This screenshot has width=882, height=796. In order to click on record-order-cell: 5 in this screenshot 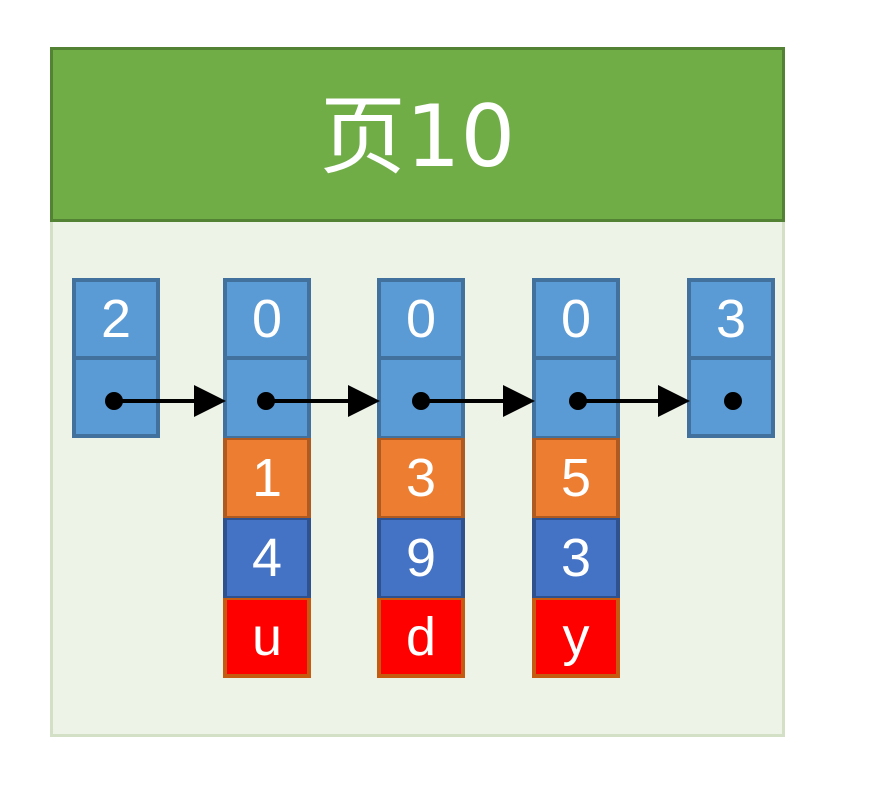, I will do `click(576, 478)`.